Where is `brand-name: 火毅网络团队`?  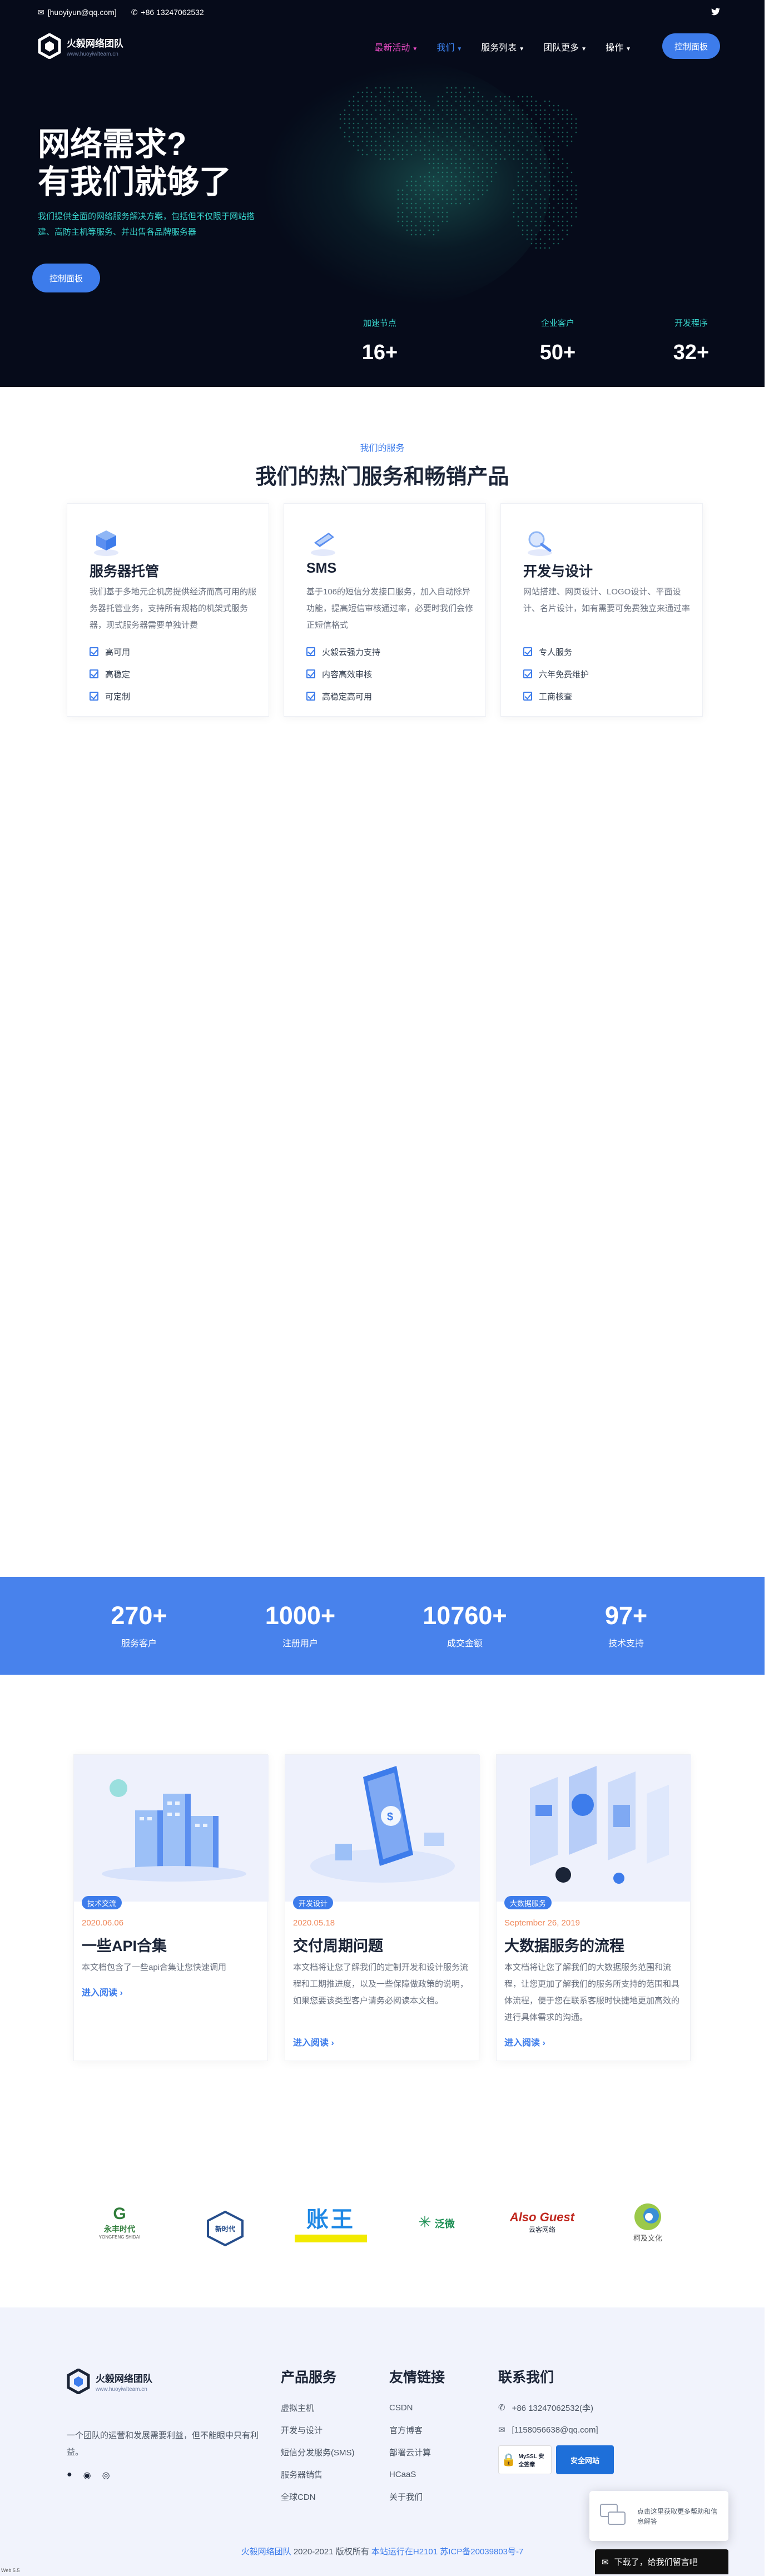
brand-name: 火毅网络团队 is located at coordinates (95, 43).